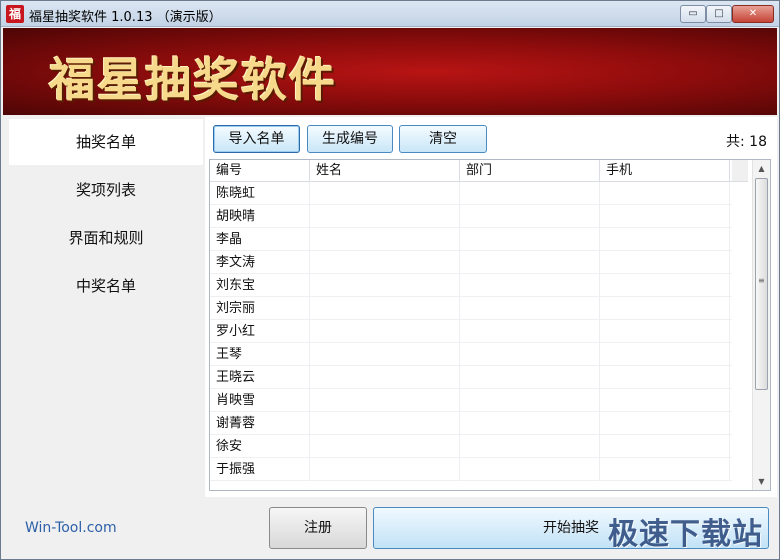 The image size is (780, 560). I want to click on scroll-up-arrow-icon: ▲, so click(761, 168).